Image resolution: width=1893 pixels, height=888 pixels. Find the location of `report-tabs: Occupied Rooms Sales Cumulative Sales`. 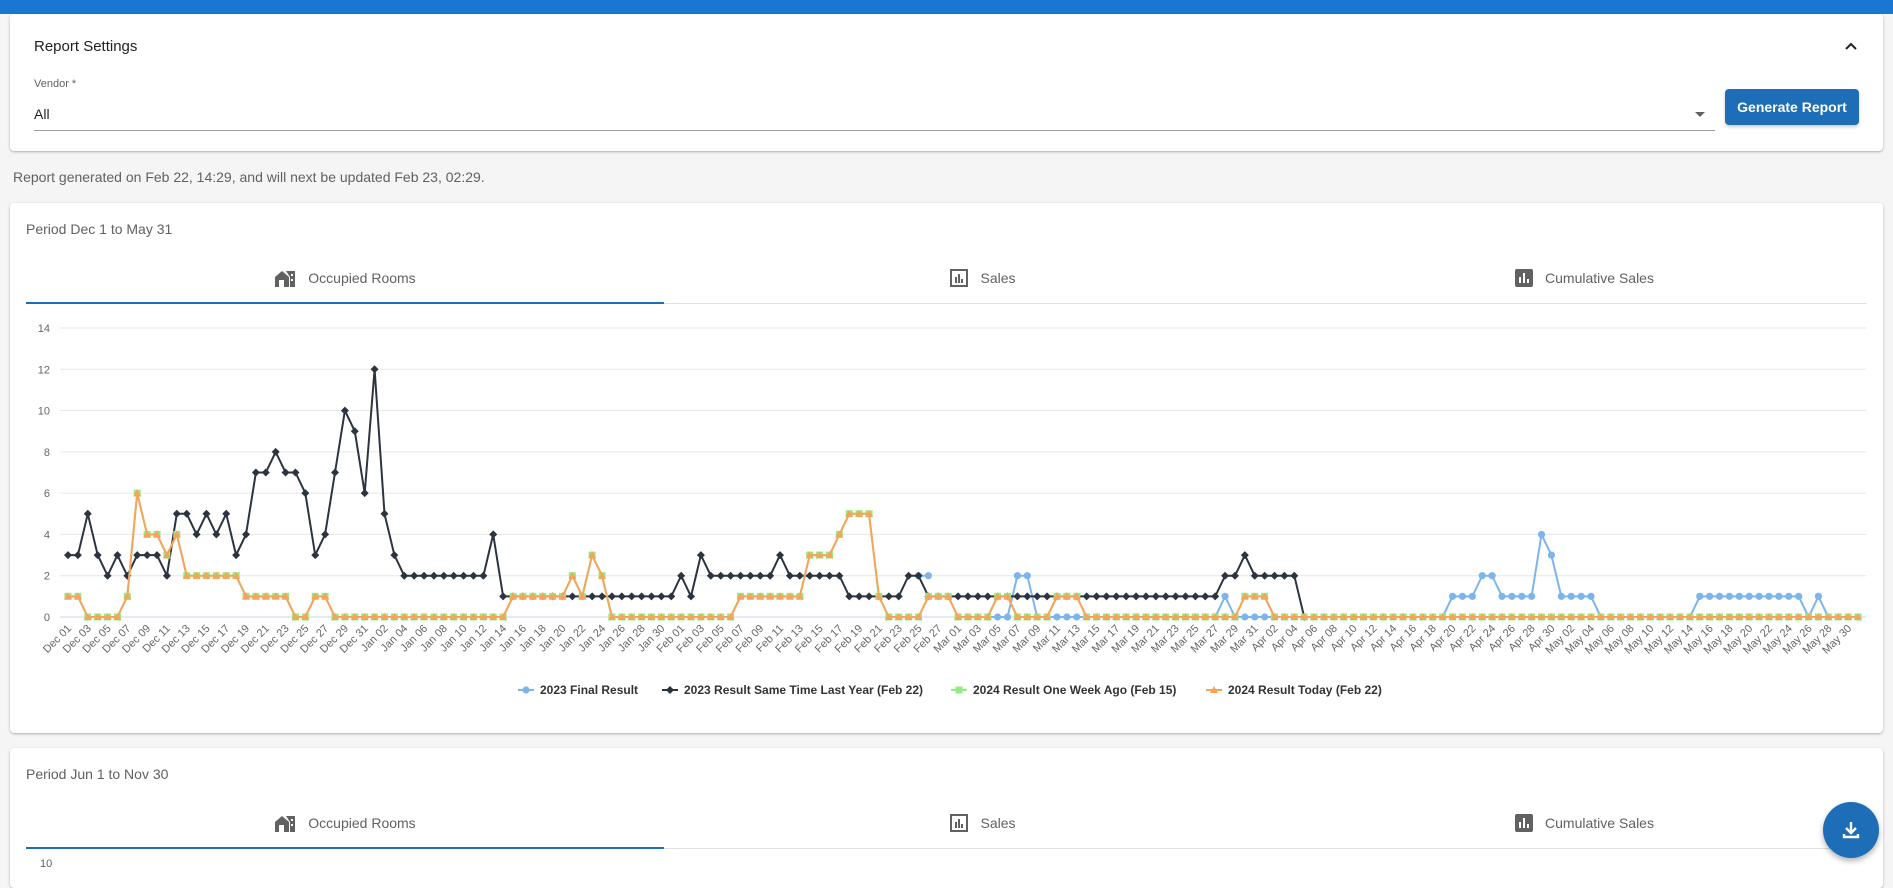

report-tabs: Occupied Rooms Sales Cumulative Sales is located at coordinates (946, 823).